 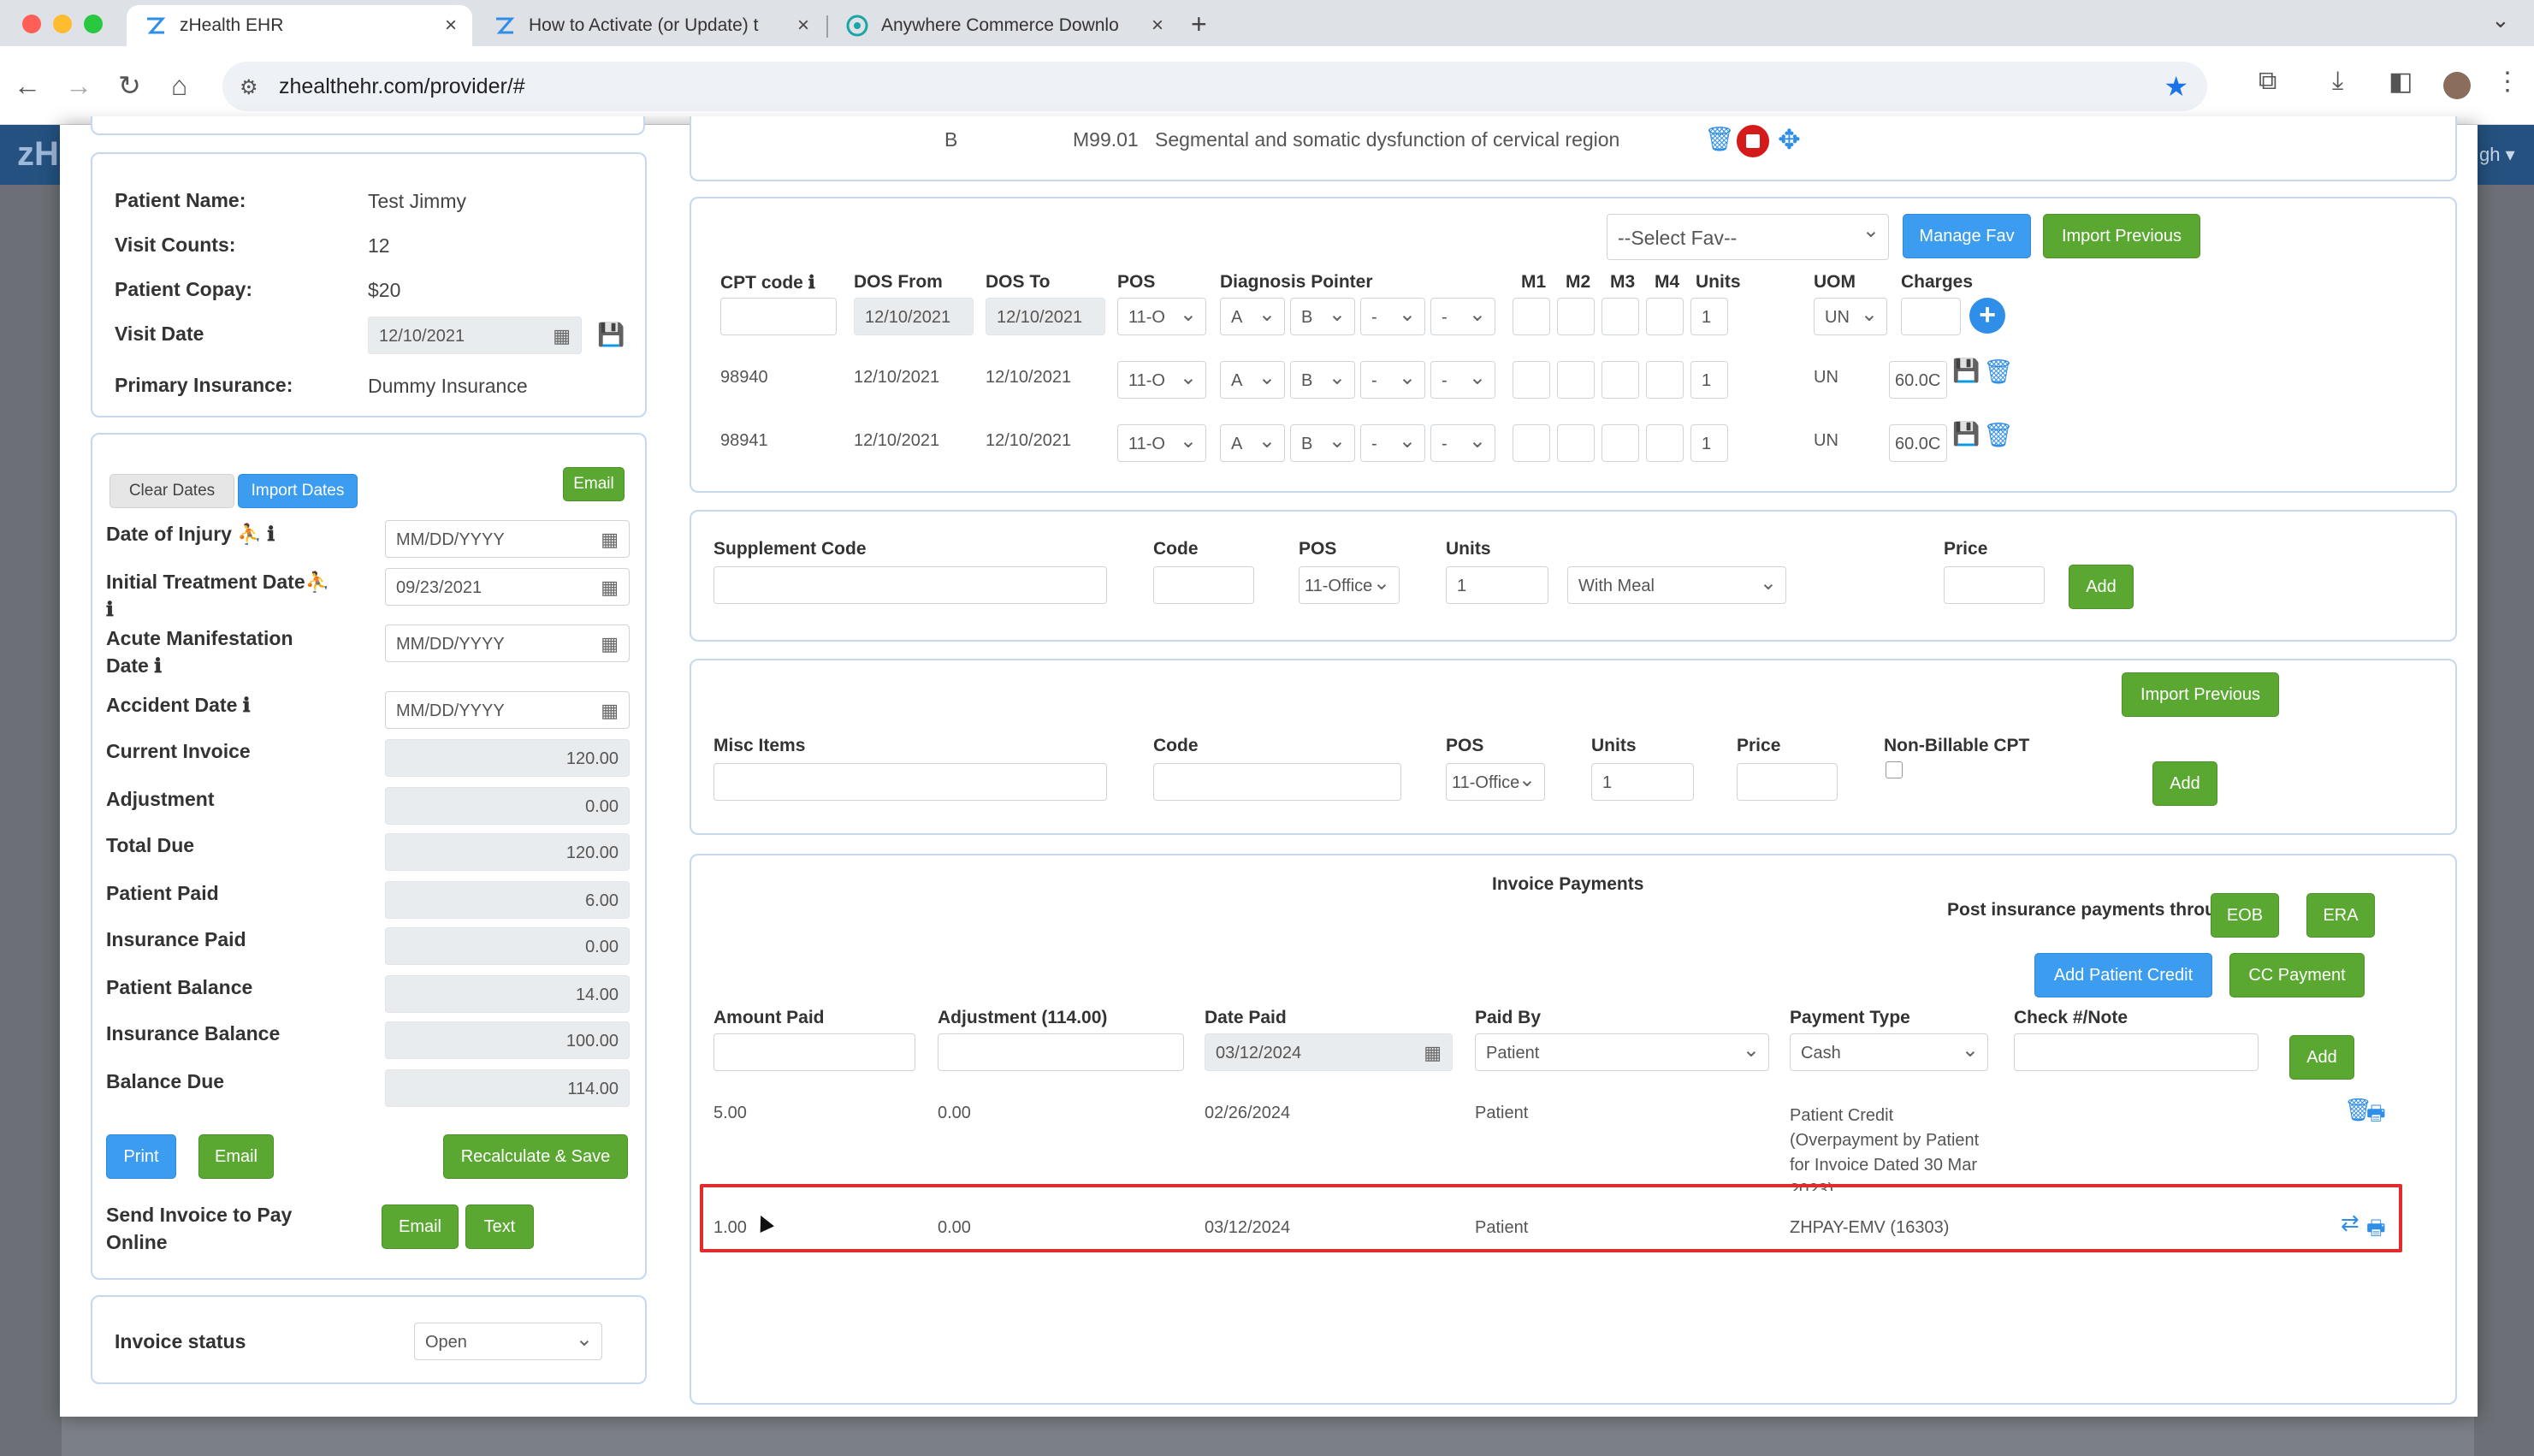 I want to click on pos-select: 11-O, so click(x=1161, y=316).